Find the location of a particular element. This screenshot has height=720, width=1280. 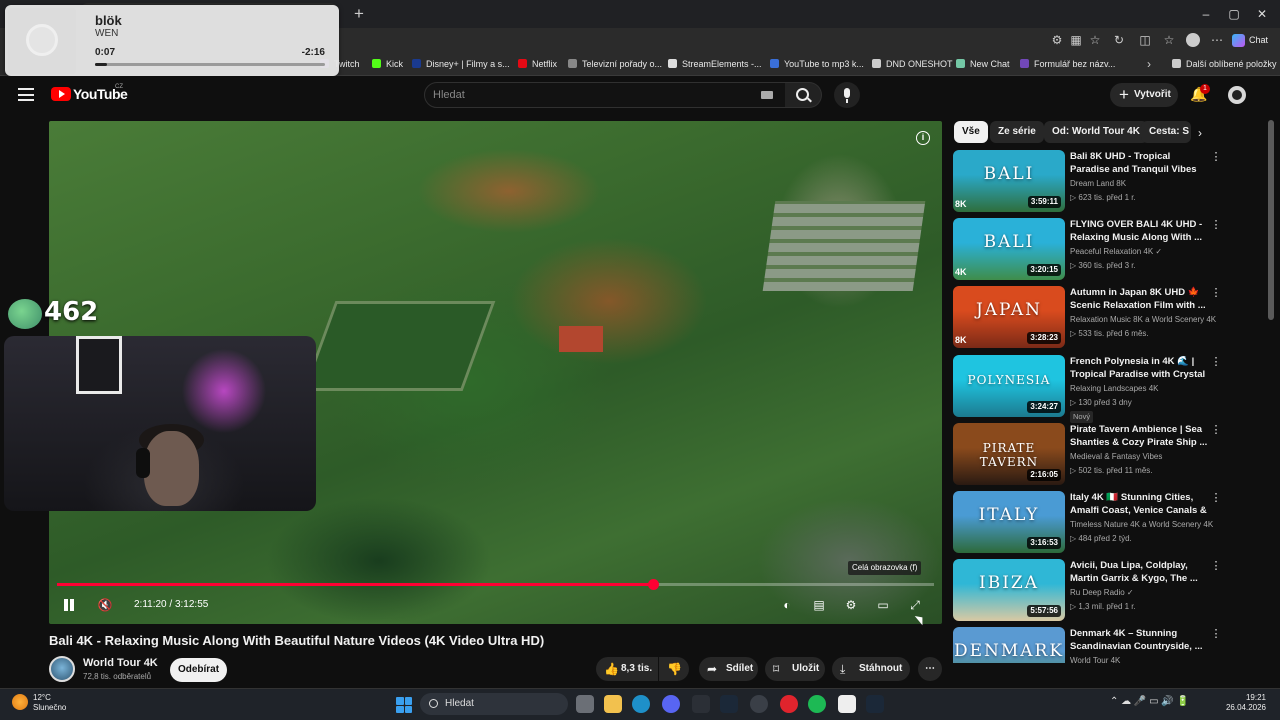

more-actions-button: ⋯ is located at coordinates (930, 669).